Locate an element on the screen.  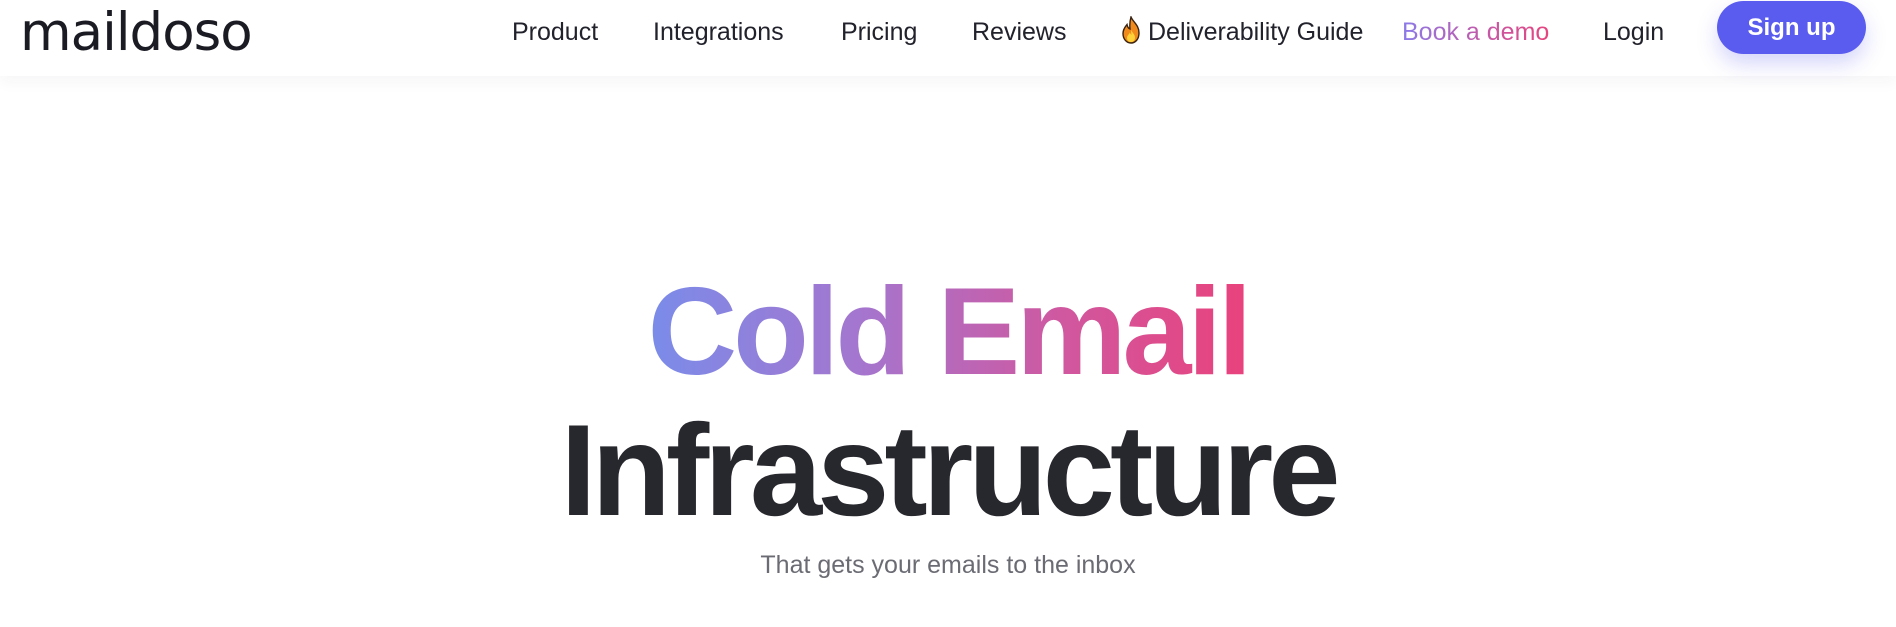
hero-title-highlight-text: Cold Email is located at coordinates (950, 332).